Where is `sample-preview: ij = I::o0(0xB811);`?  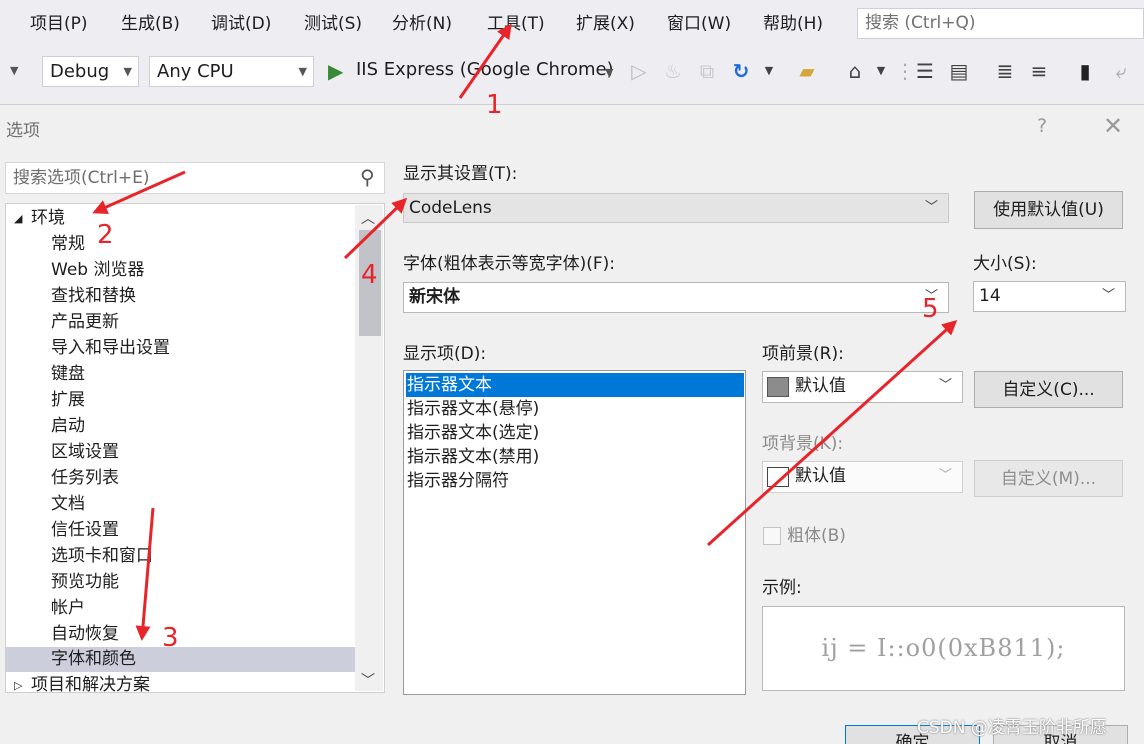
sample-preview: ij = I::o0(0xB811); is located at coordinates (943, 648).